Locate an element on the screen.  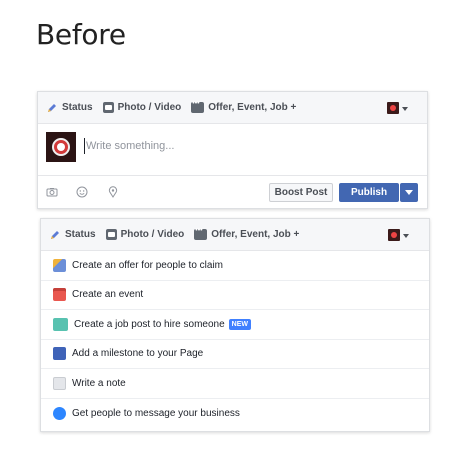
note-icon is located at coordinates (59, 383).